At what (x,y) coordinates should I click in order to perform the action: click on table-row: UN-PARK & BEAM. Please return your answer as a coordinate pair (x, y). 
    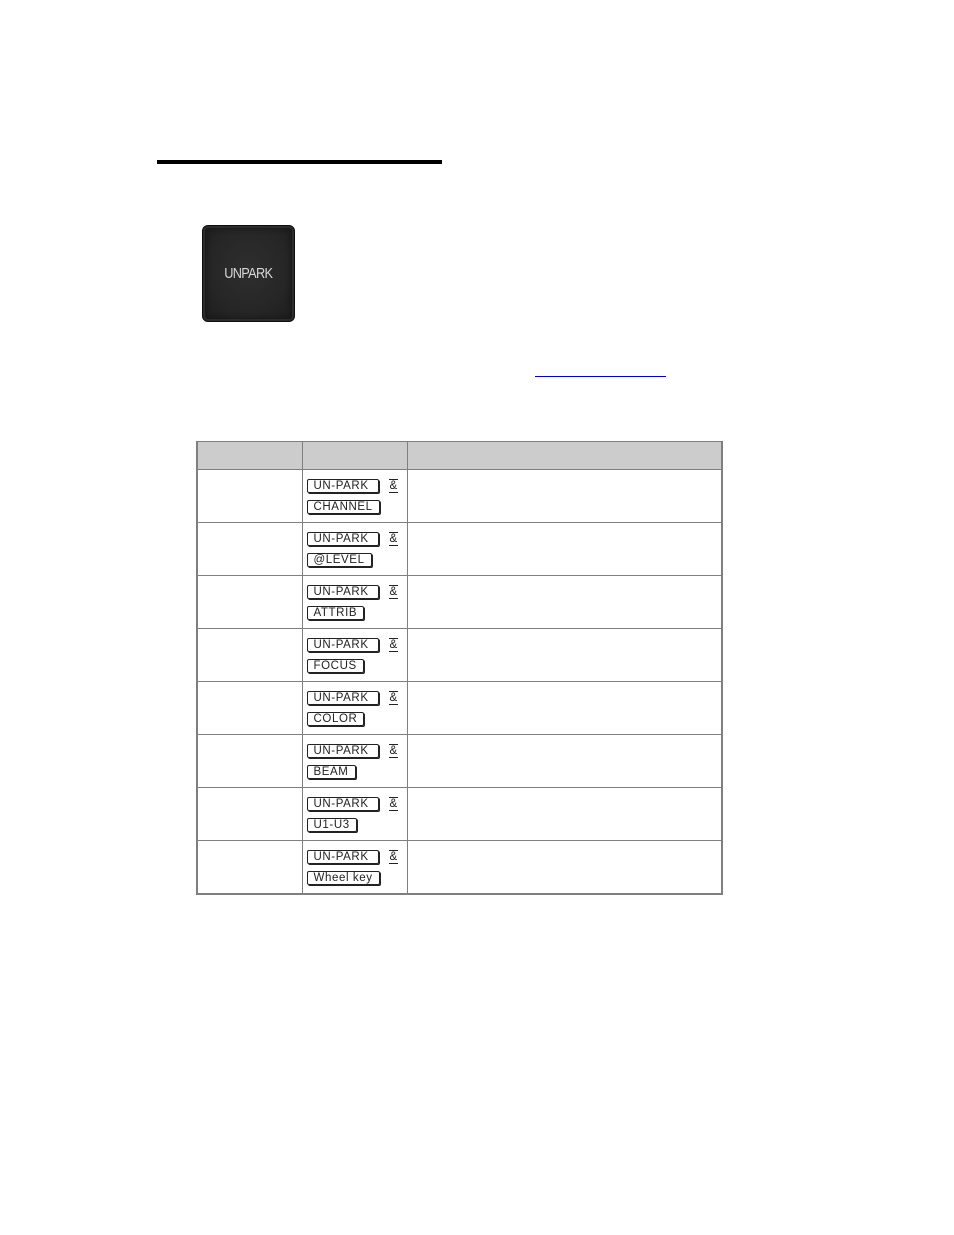
    Looking at the image, I should click on (459, 761).